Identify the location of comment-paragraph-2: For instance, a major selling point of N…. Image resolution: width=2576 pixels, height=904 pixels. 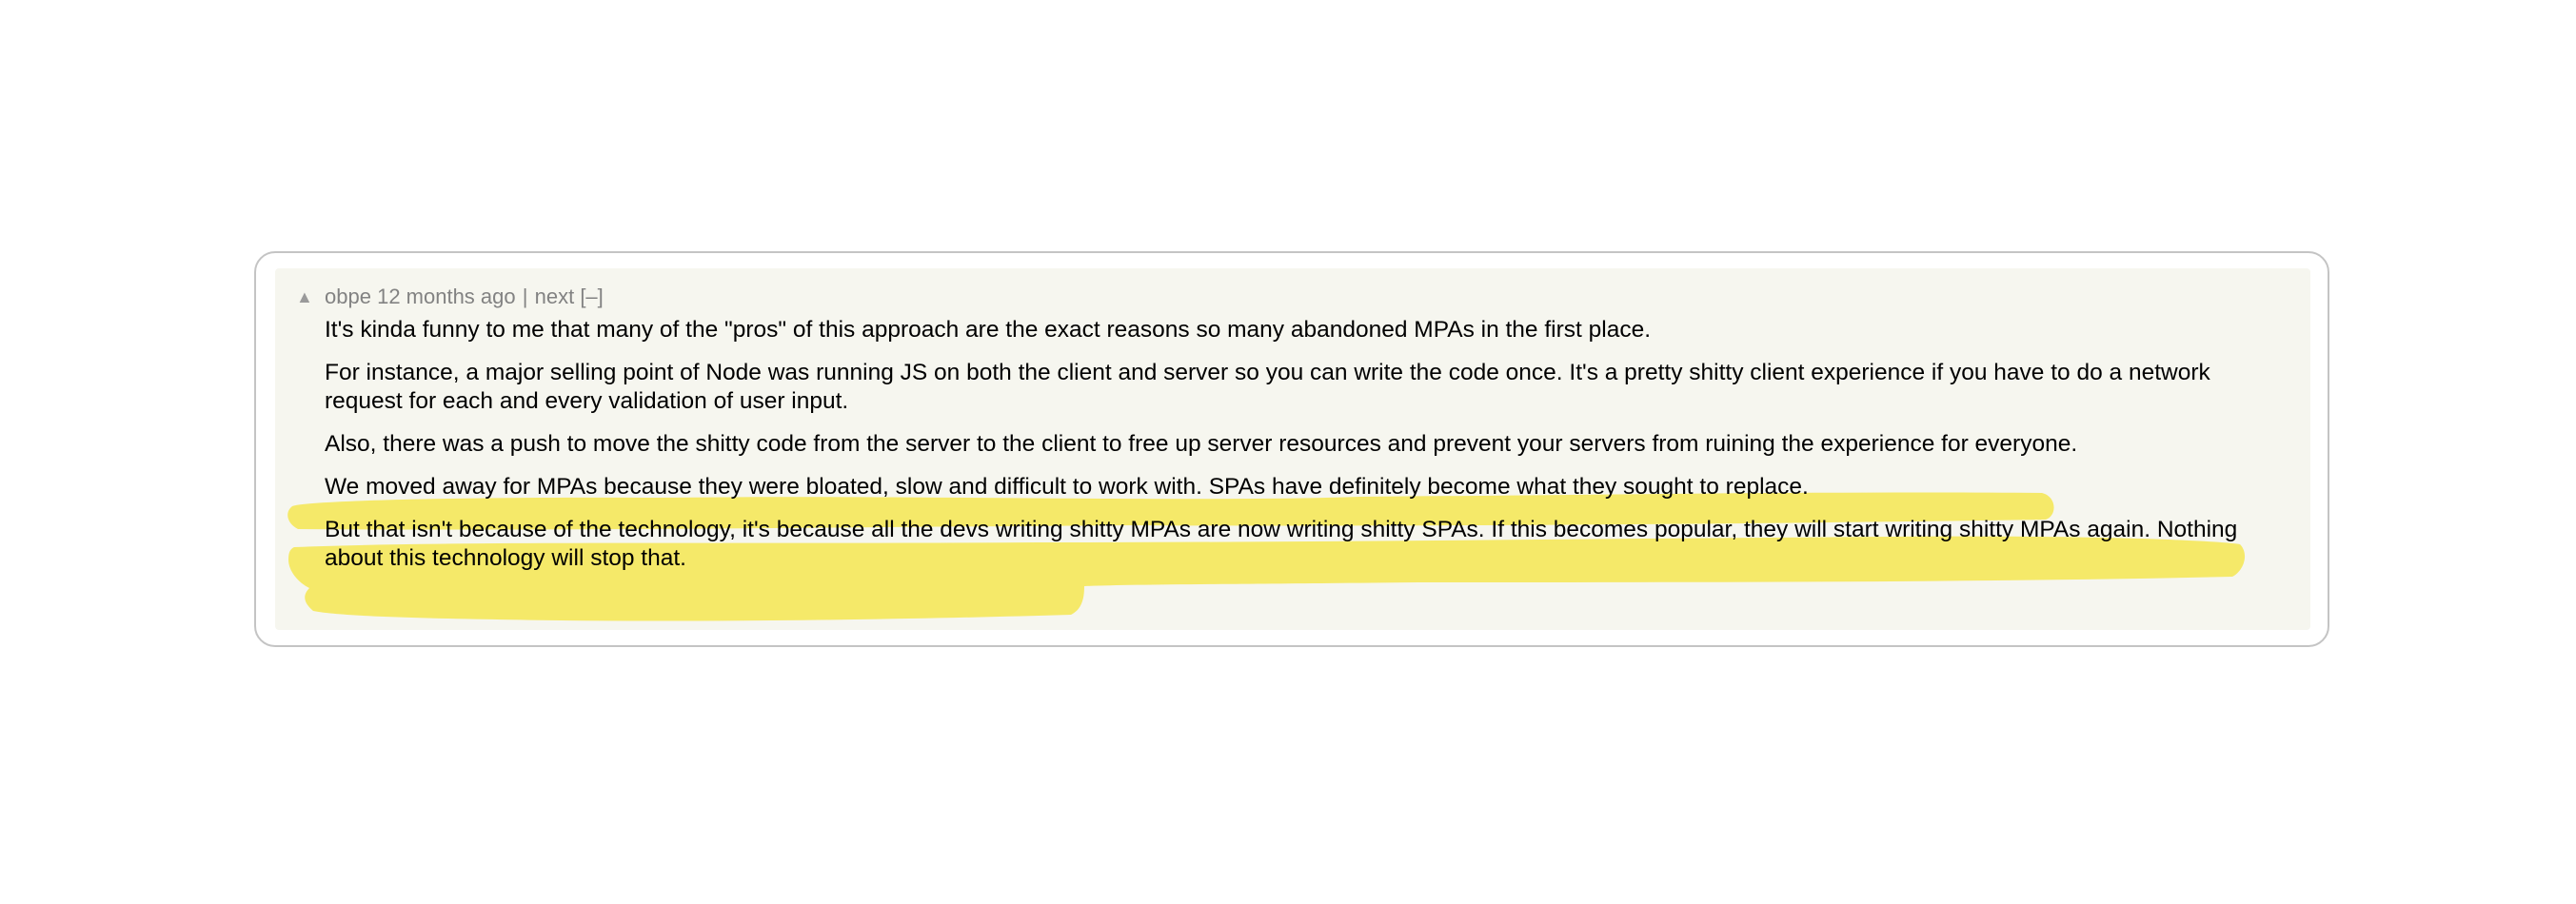
(1267, 387).